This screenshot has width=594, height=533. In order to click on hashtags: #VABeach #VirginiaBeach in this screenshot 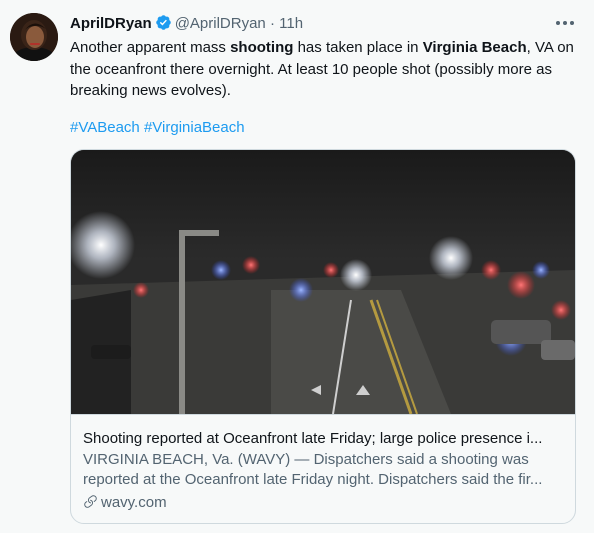, I will do `click(157, 128)`.